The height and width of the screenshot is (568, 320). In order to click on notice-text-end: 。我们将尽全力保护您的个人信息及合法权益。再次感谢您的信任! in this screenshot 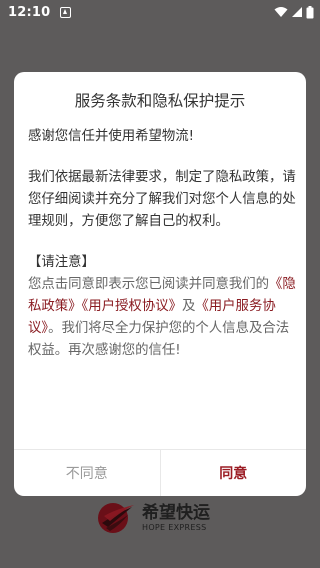, I will do `click(159, 339)`.